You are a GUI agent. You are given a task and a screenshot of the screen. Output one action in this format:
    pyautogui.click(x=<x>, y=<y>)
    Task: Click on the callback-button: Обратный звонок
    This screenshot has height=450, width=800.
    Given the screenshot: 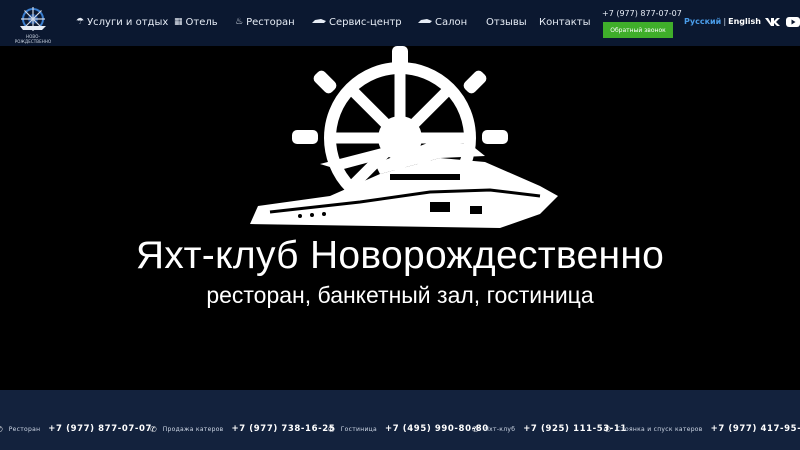 What is the action you would take?
    pyautogui.click(x=638, y=30)
    